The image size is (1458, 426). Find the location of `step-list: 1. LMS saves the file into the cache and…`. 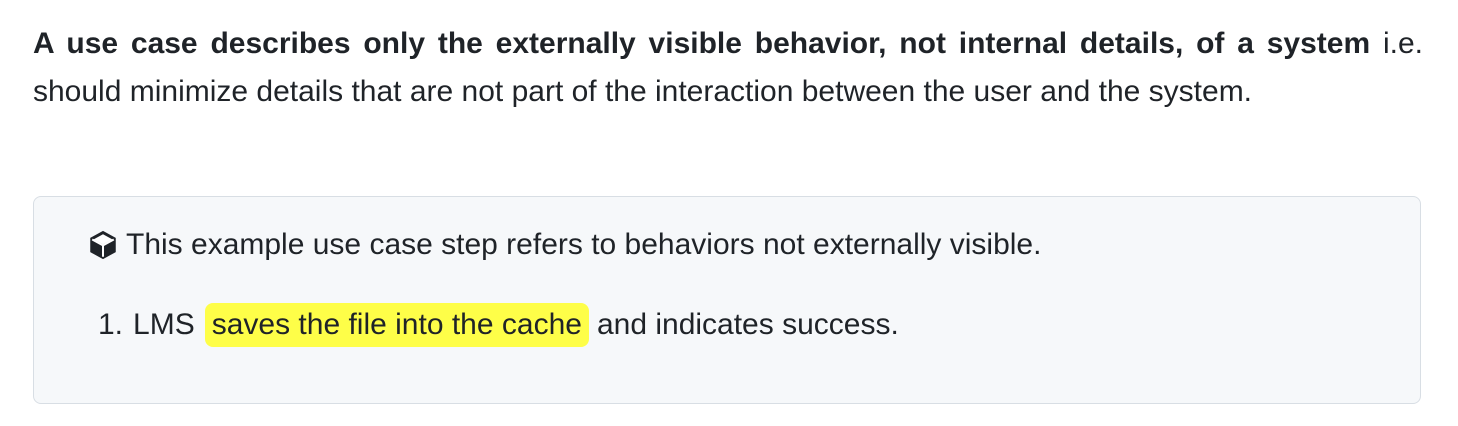

step-list: 1. LMS saves the file into the cache and… is located at coordinates (498, 325).